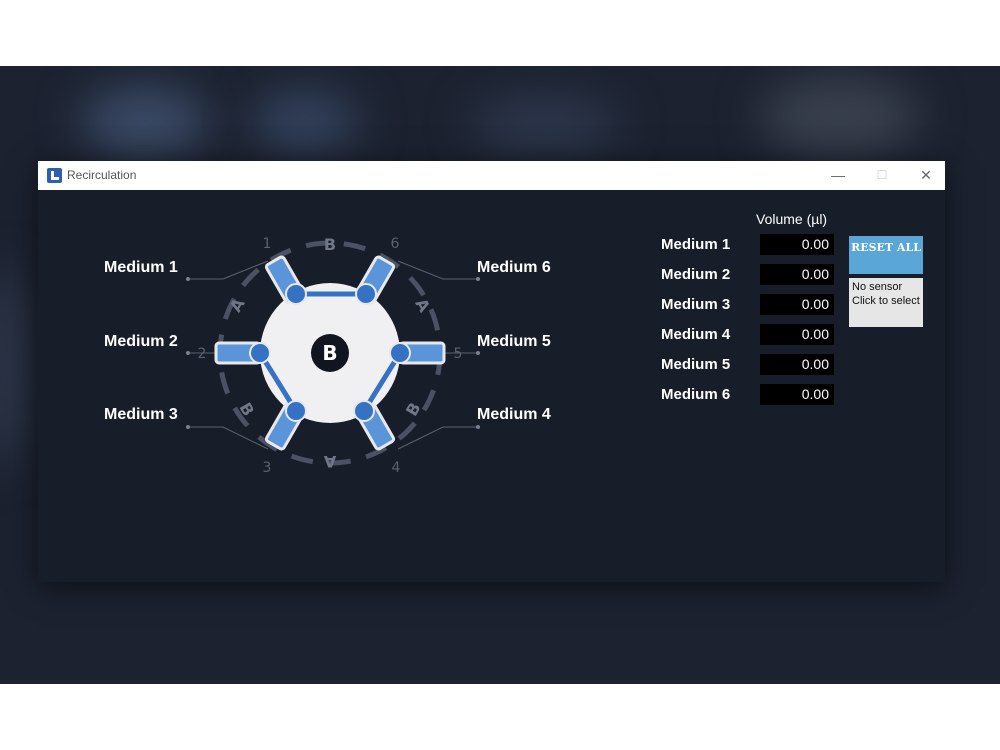 The image size is (1000, 750). Describe the element at coordinates (202, 354) in the screenshot. I see `port-number: 2` at that location.